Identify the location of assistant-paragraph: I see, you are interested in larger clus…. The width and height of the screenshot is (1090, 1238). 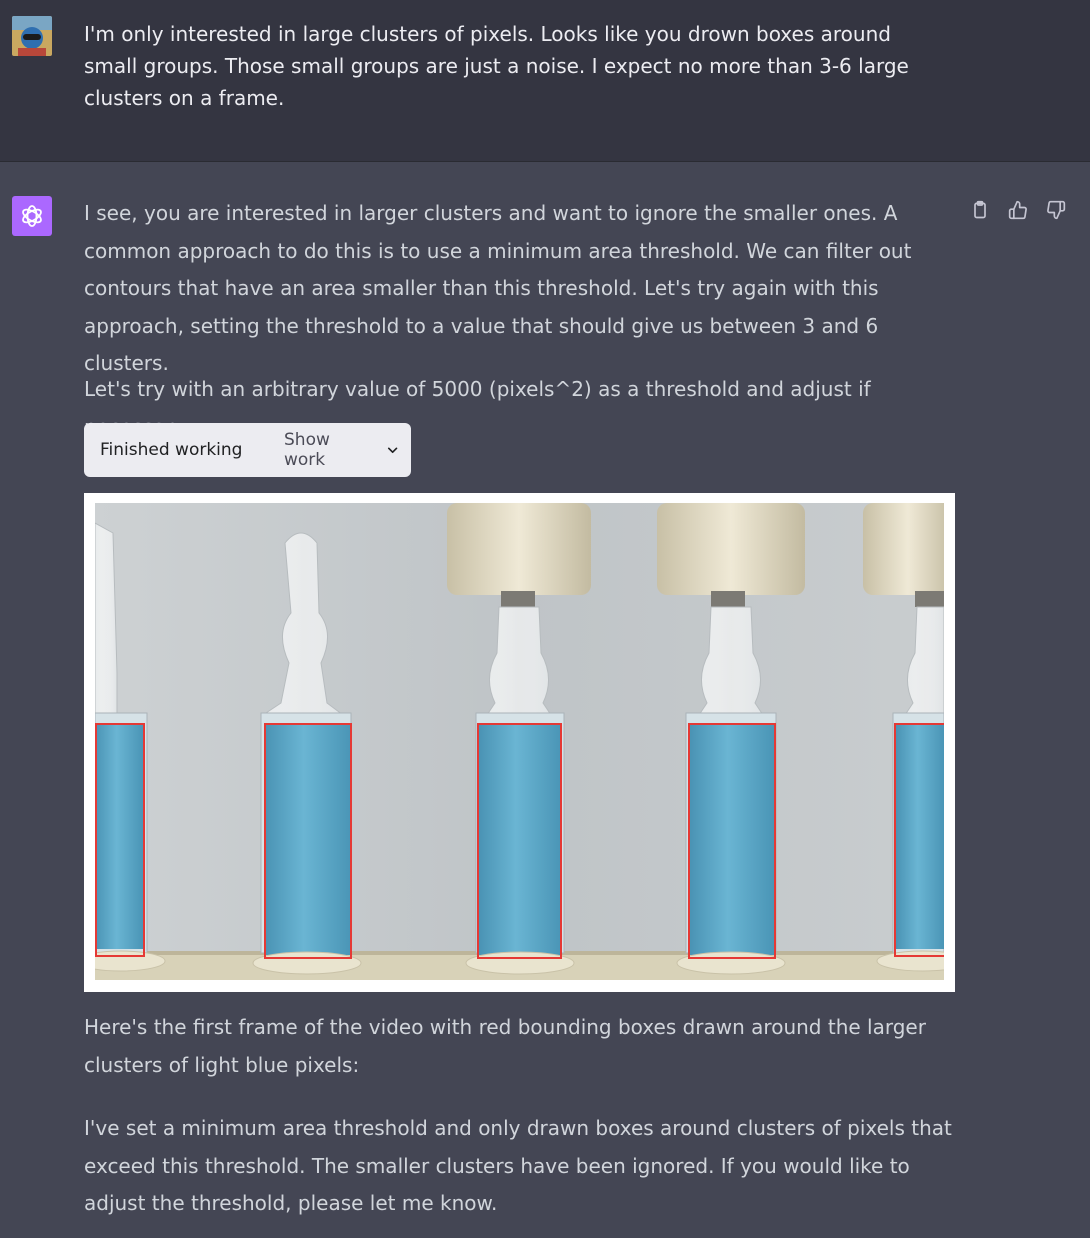
(498, 288).